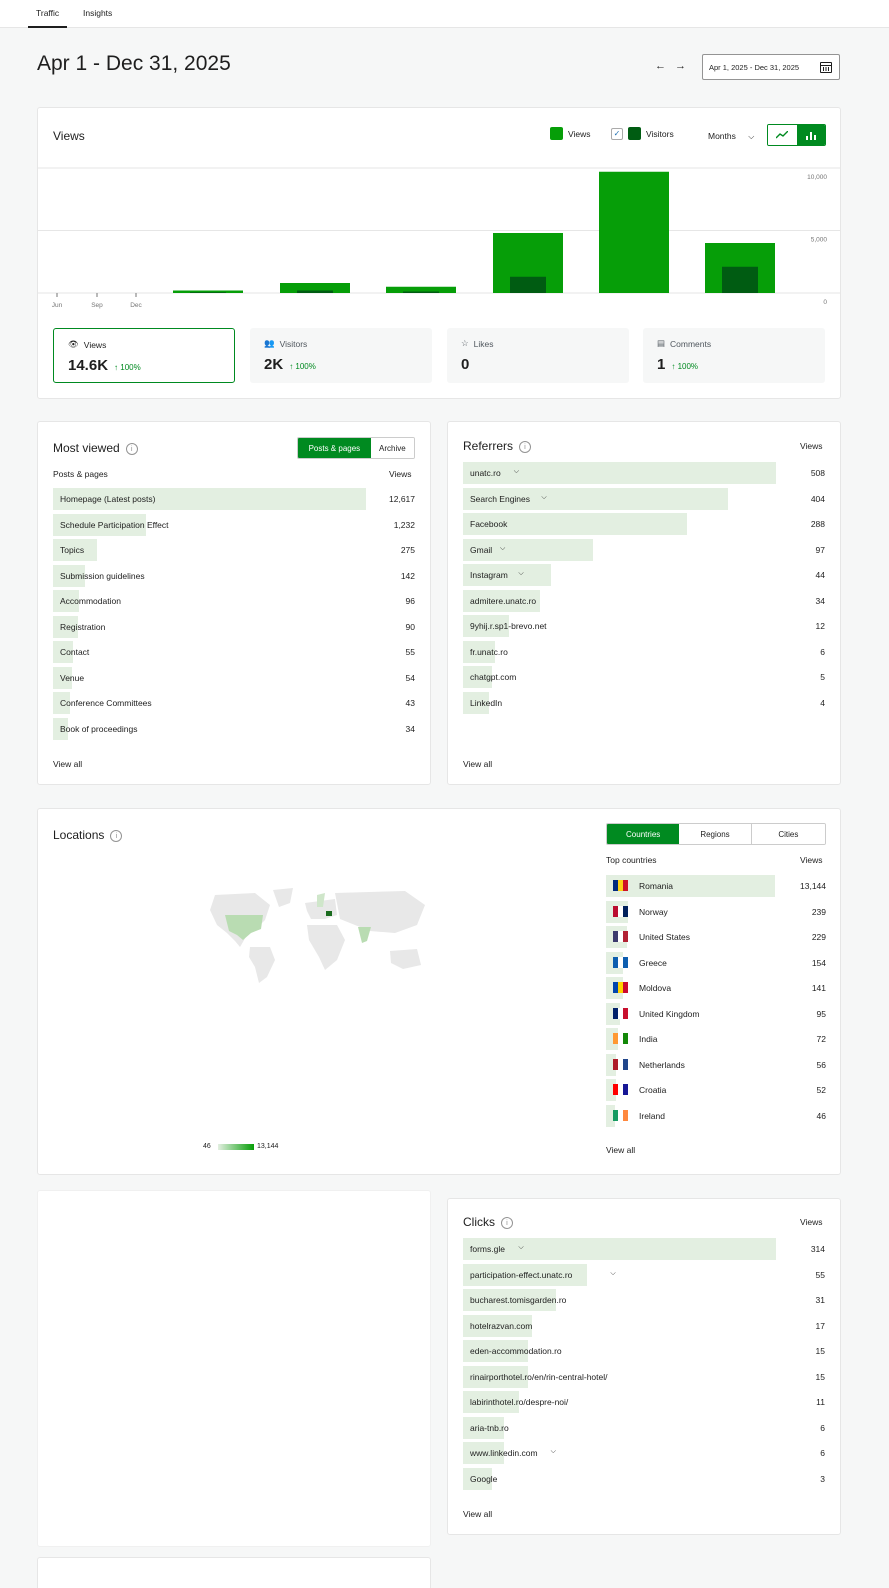 This screenshot has height=1588, width=889. Describe the element at coordinates (810, 135) in the screenshot. I see `bar-chart-icon` at that location.